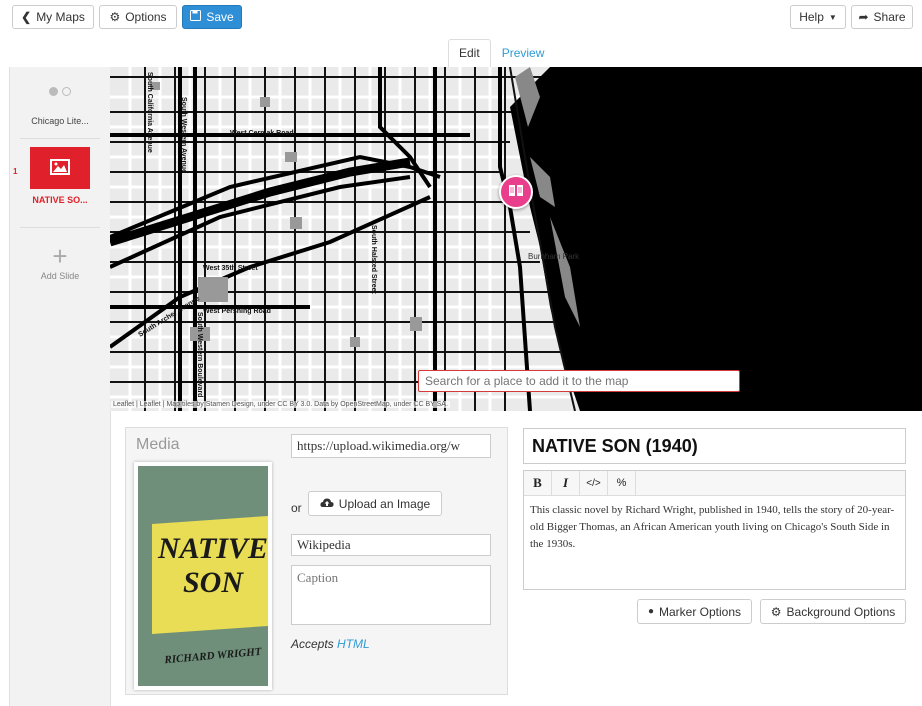  Describe the element at coordinates (694, 611) in the screenshot. I see `marker-options-button: ● Marker Options` at that location.